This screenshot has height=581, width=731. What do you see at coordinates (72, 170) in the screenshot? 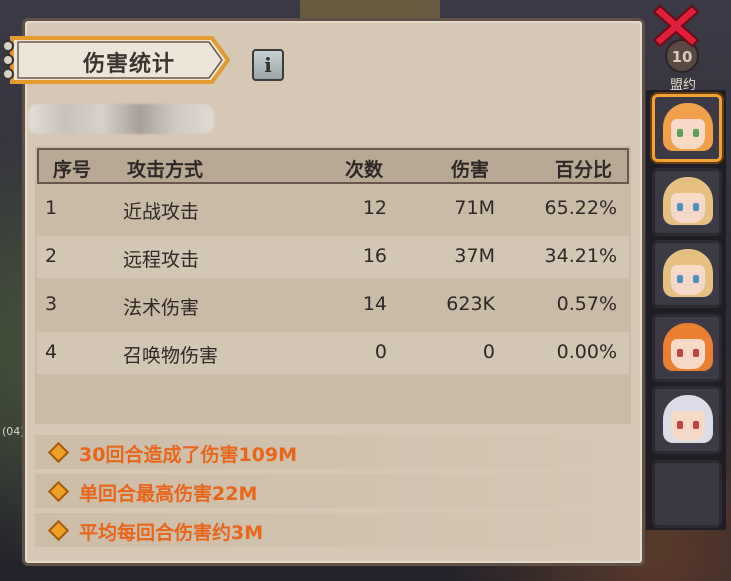
I see `header-index: 序号` at bounding box center [72, 170].